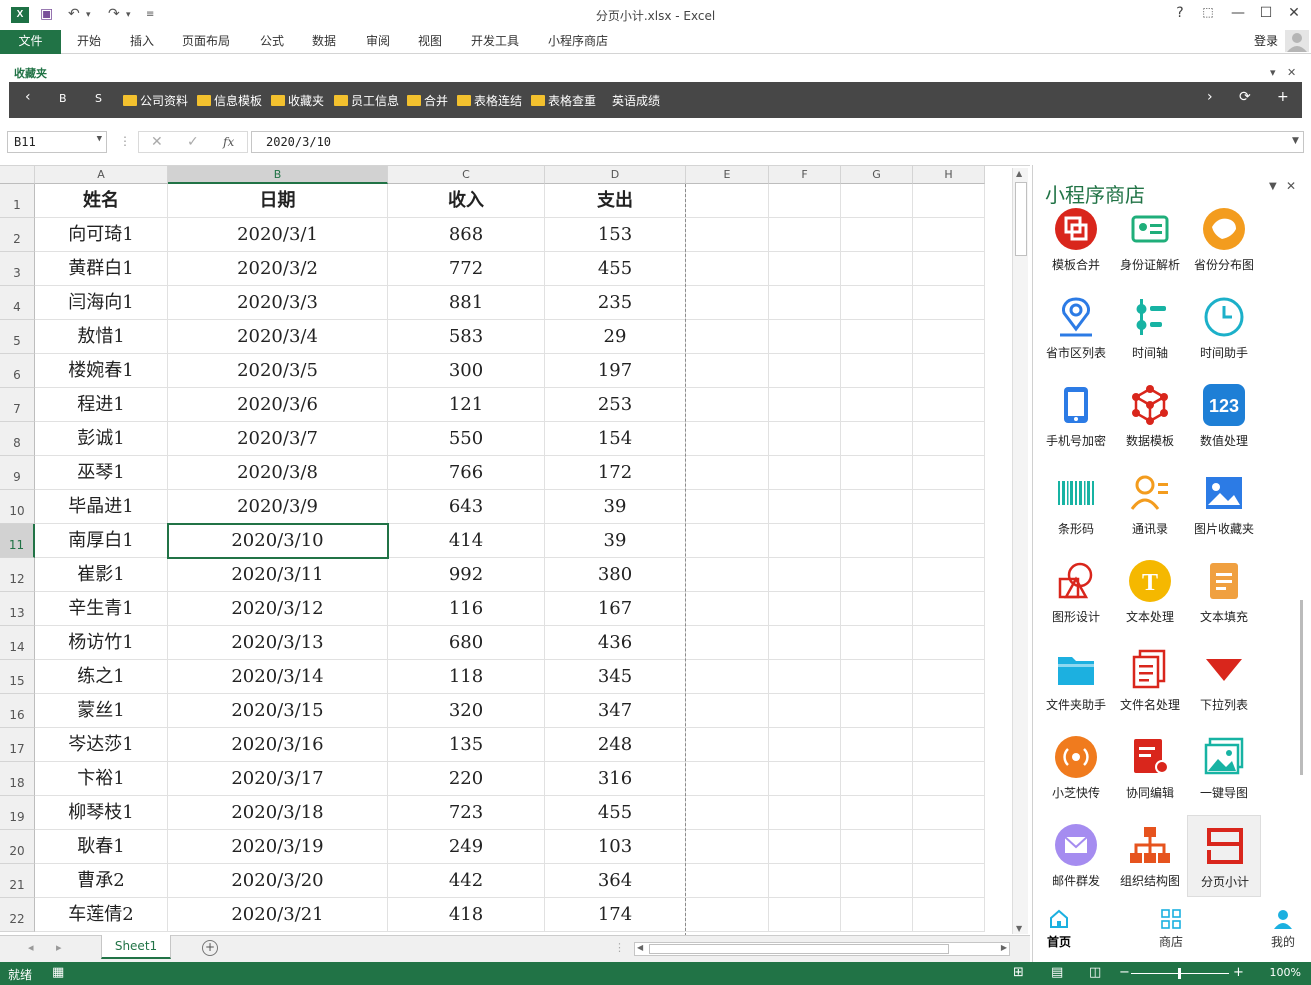 The height and width of the screenshot is (985, 1311). Describe the element at coordinates (378, 42) in the screenshot. I see `tab-review: 审阅` at that location.